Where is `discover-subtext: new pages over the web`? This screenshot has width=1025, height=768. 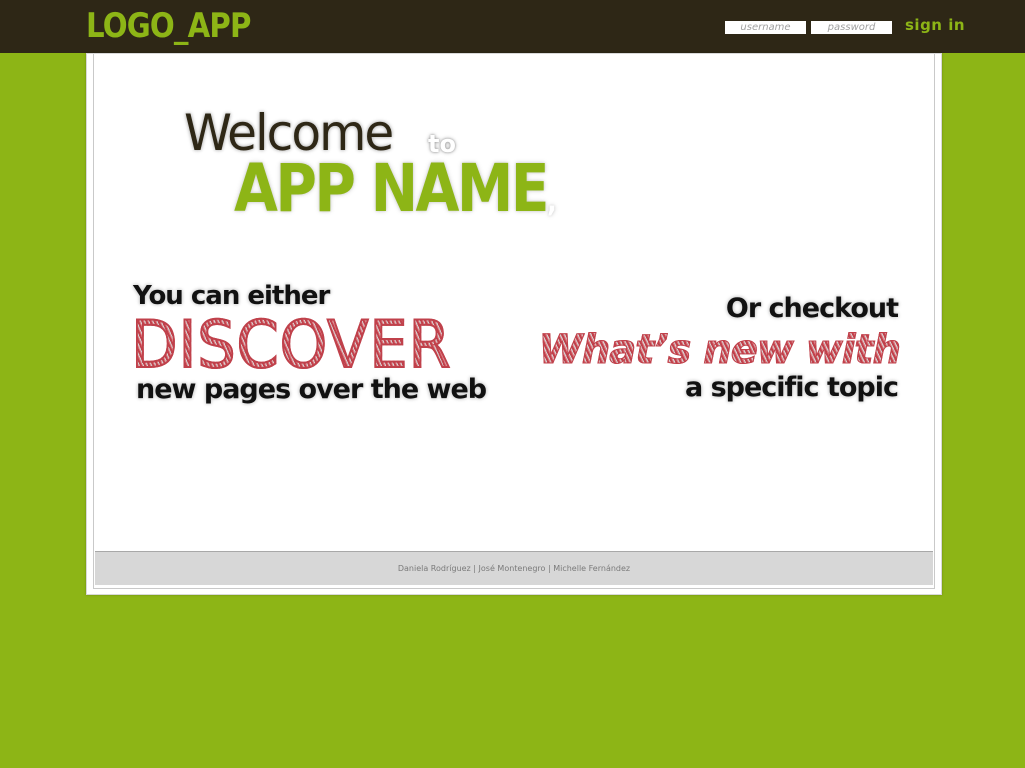 discover-subtext: new pages over the web is located at coordinates (311, 389).